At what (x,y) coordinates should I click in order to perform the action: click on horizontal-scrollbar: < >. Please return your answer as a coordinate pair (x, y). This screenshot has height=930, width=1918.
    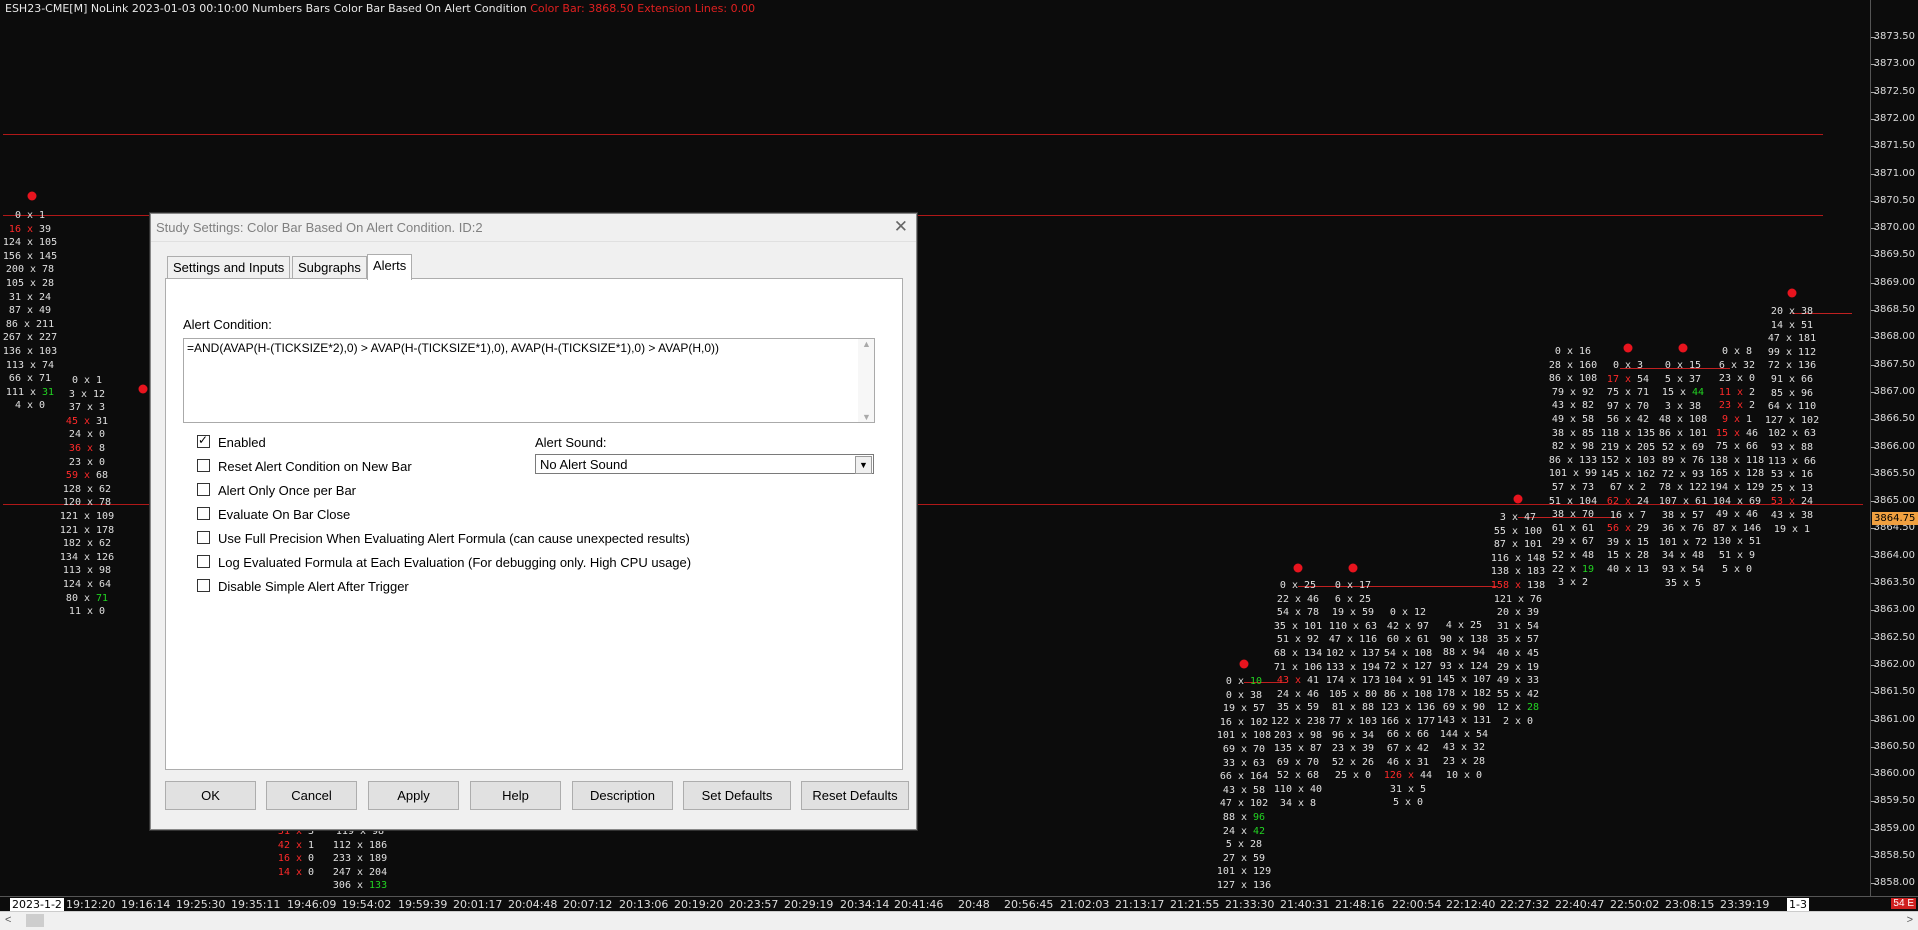
    Looking at the image, I should click on (959, 920).